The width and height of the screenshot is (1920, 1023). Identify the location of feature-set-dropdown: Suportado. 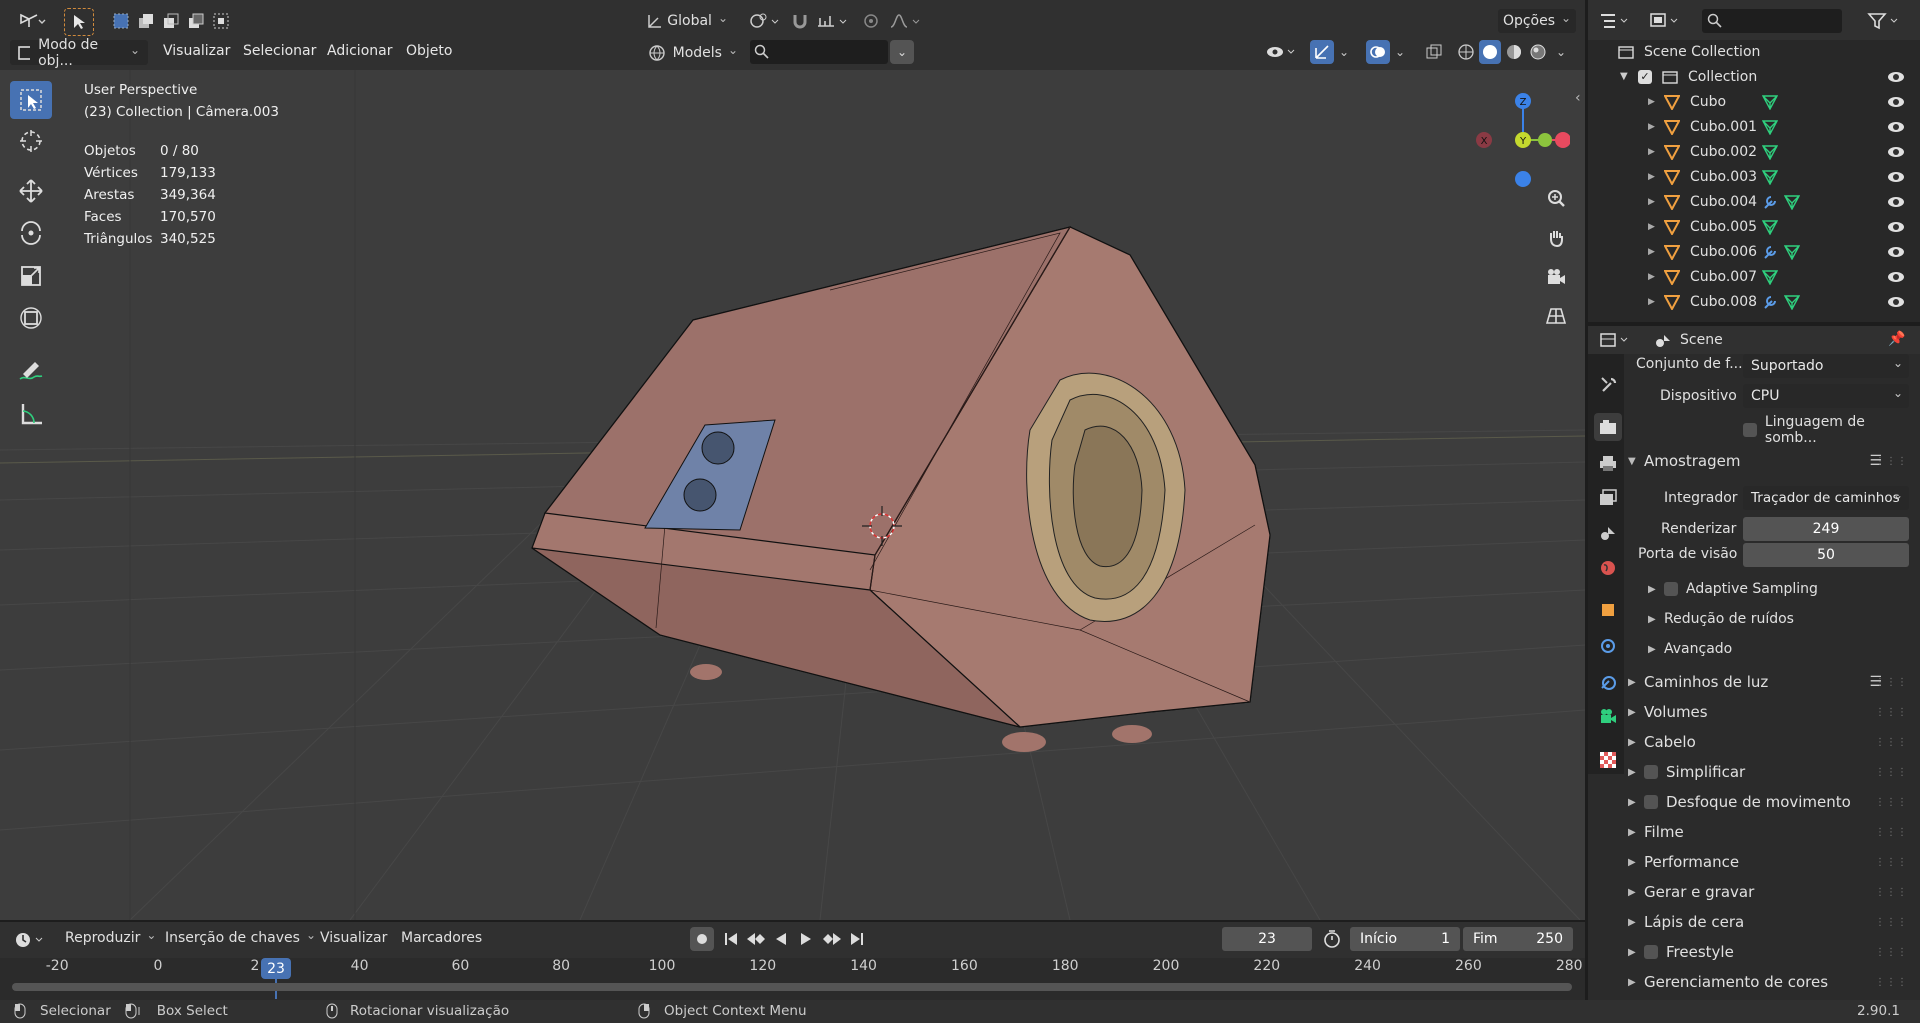
(1826, 366).